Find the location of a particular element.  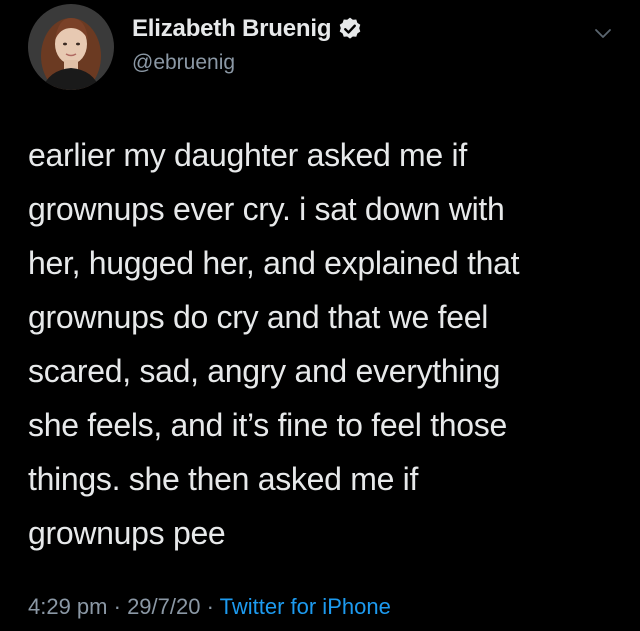

tweet-source-link: Twitter for iPhone is located at coordinates (305, 606).